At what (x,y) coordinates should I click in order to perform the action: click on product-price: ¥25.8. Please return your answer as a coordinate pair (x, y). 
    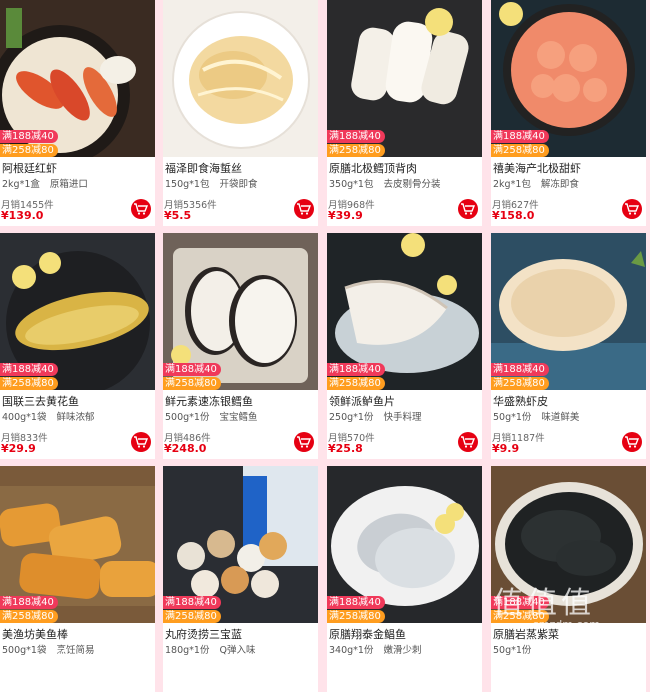
    Looking at the image, I should click on (345, 448).